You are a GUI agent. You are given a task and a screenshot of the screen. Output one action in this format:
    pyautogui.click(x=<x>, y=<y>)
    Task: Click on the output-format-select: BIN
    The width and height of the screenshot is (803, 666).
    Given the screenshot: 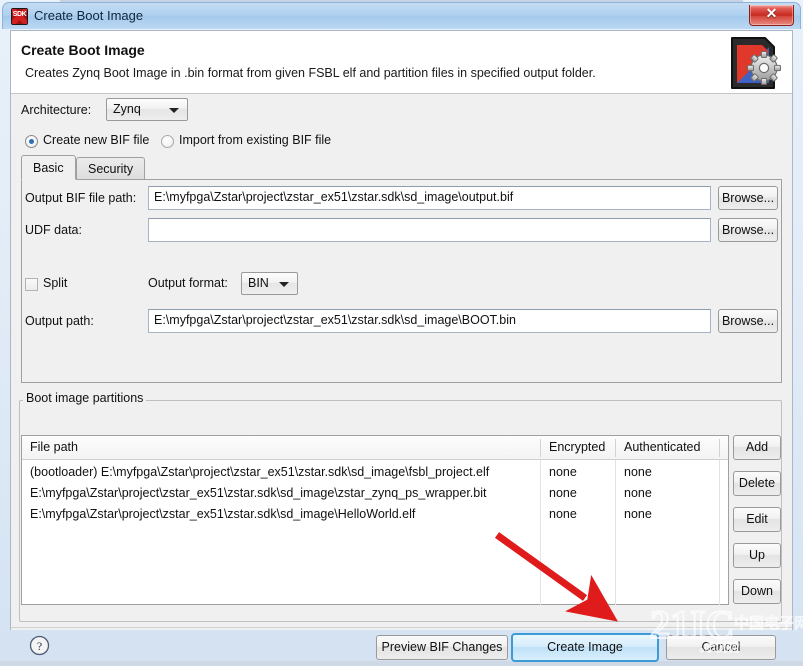 What is the action you would take?
    pyautogui.click(x=269, y=283)
    